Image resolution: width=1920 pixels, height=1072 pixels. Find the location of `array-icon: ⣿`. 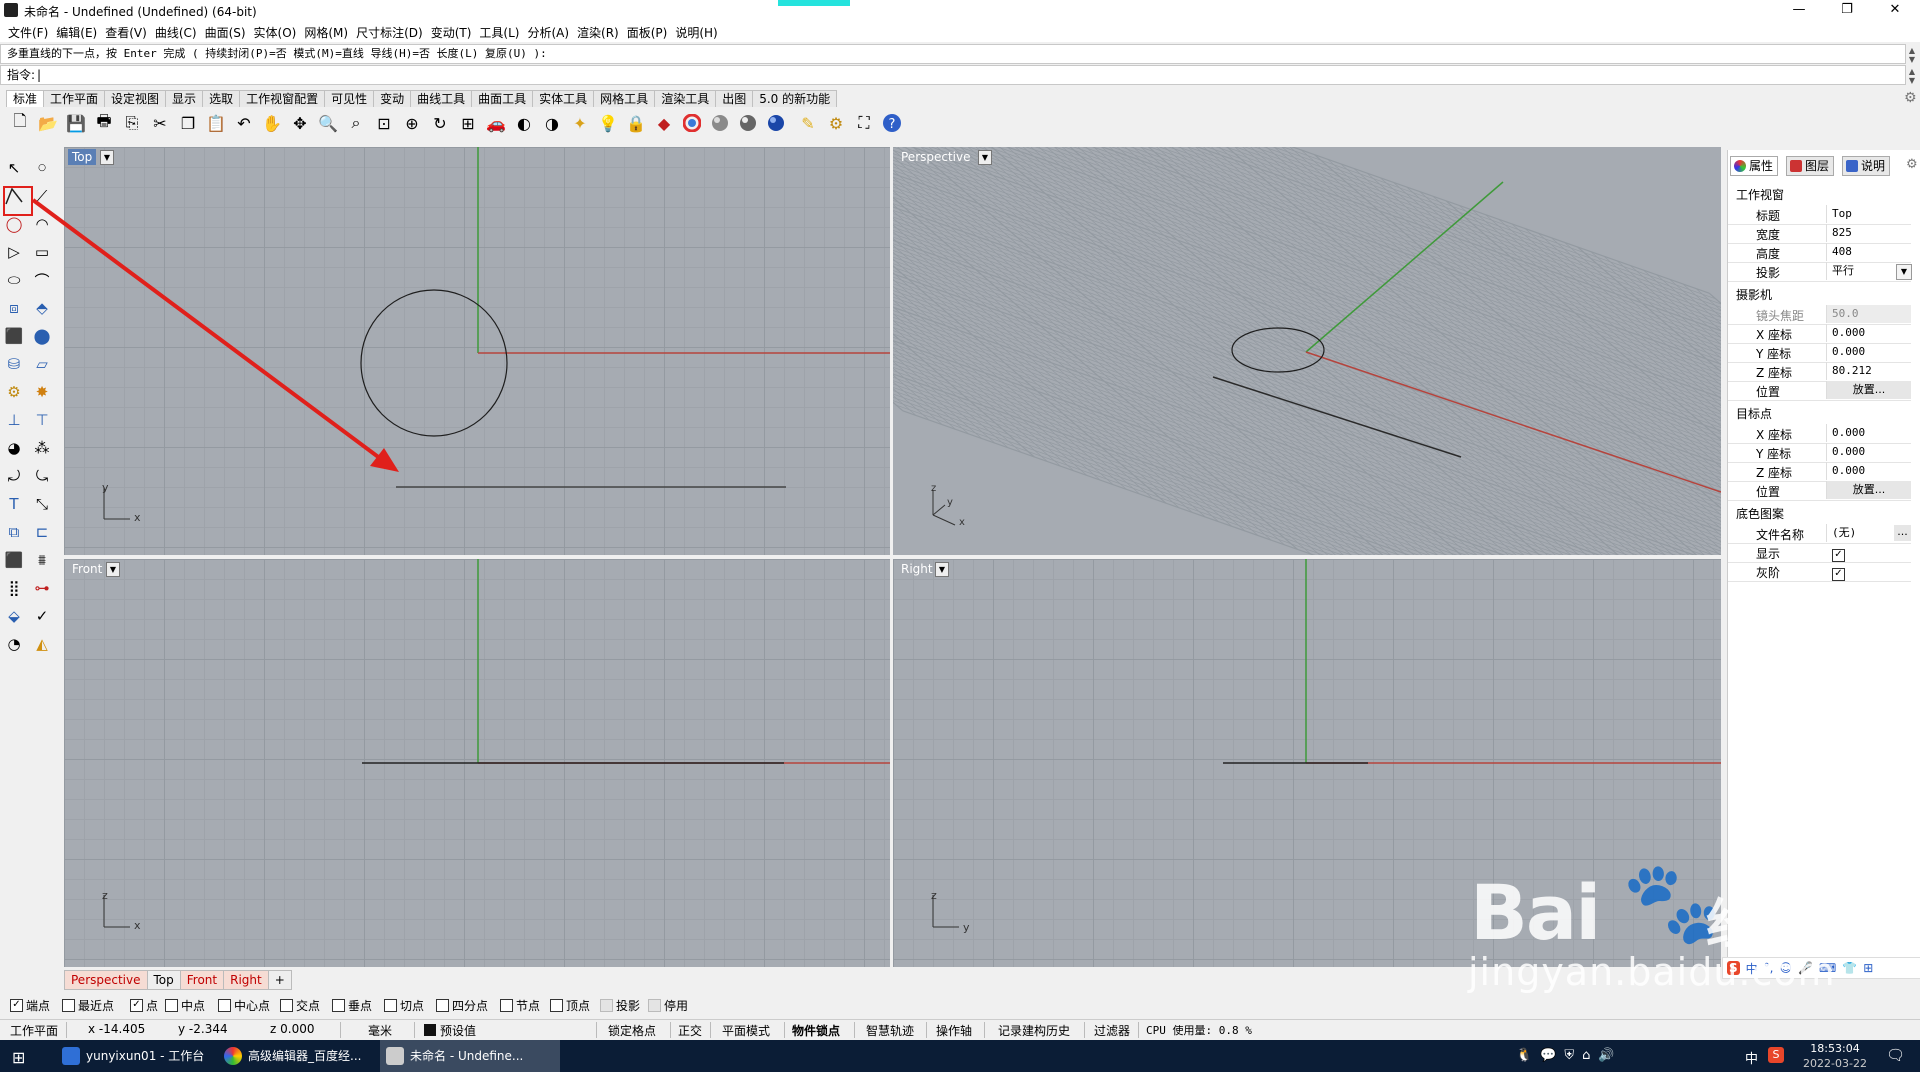

array-icon: ⣿ is located at coordinates (14, 588).